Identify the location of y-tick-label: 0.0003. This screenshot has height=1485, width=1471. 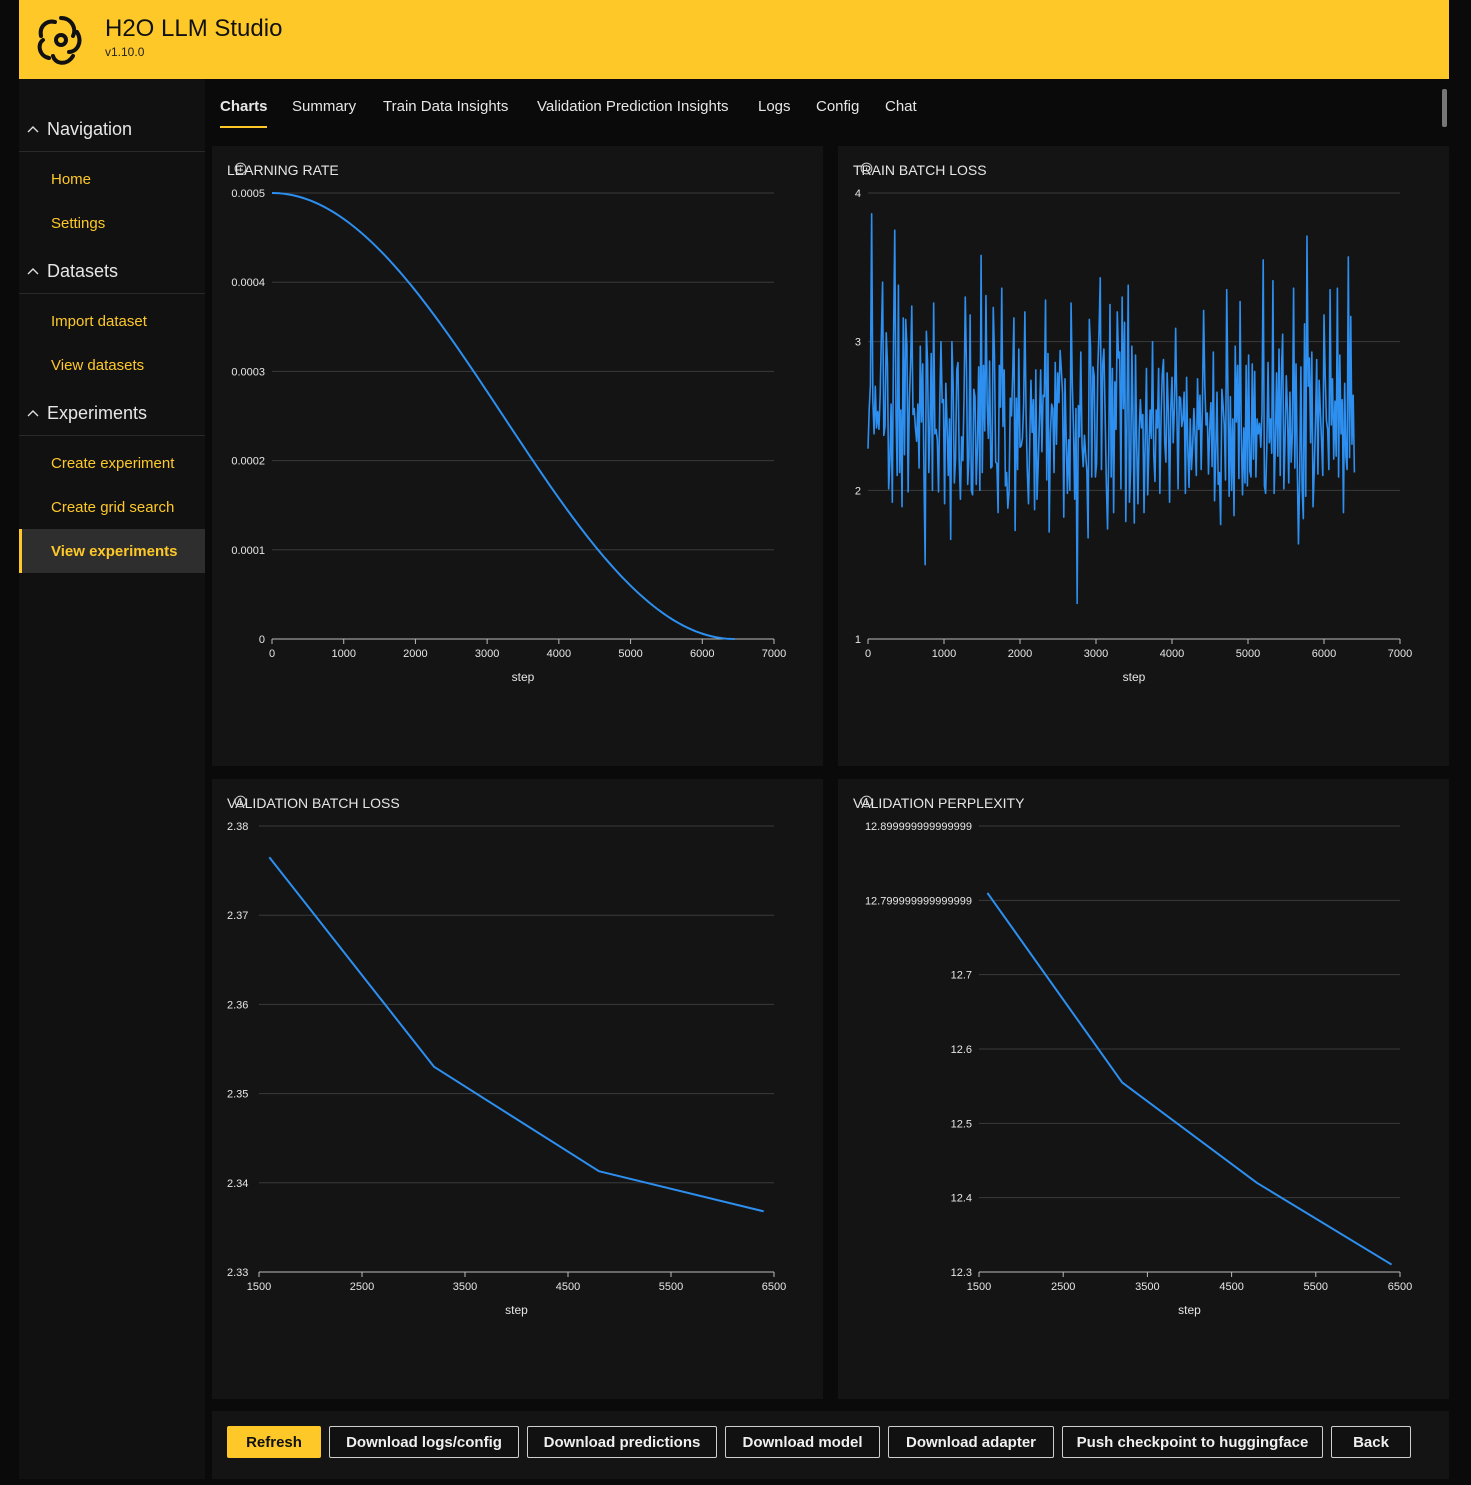
(248, 372).